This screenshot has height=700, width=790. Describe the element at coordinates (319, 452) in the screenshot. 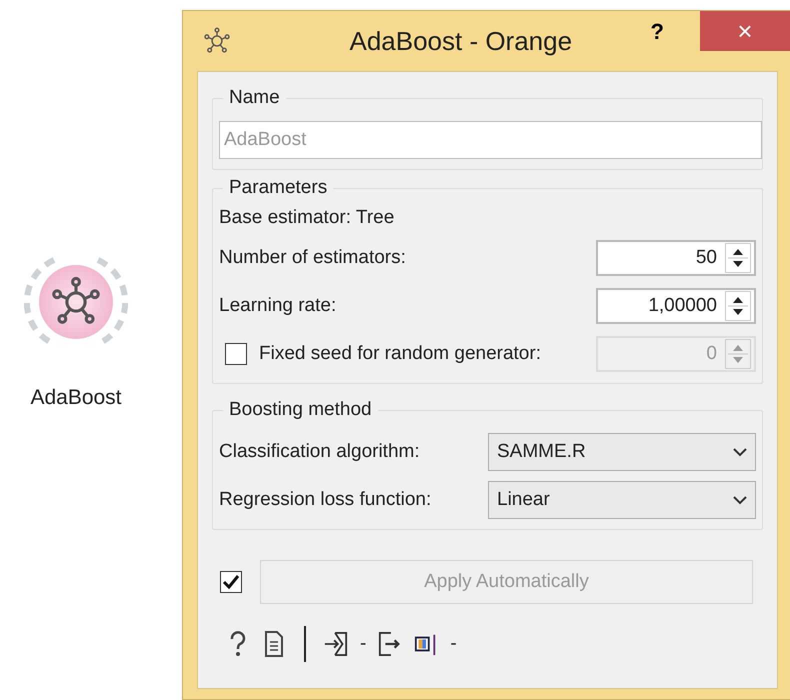

I see `field-label: Classification algorithm:` at that location.